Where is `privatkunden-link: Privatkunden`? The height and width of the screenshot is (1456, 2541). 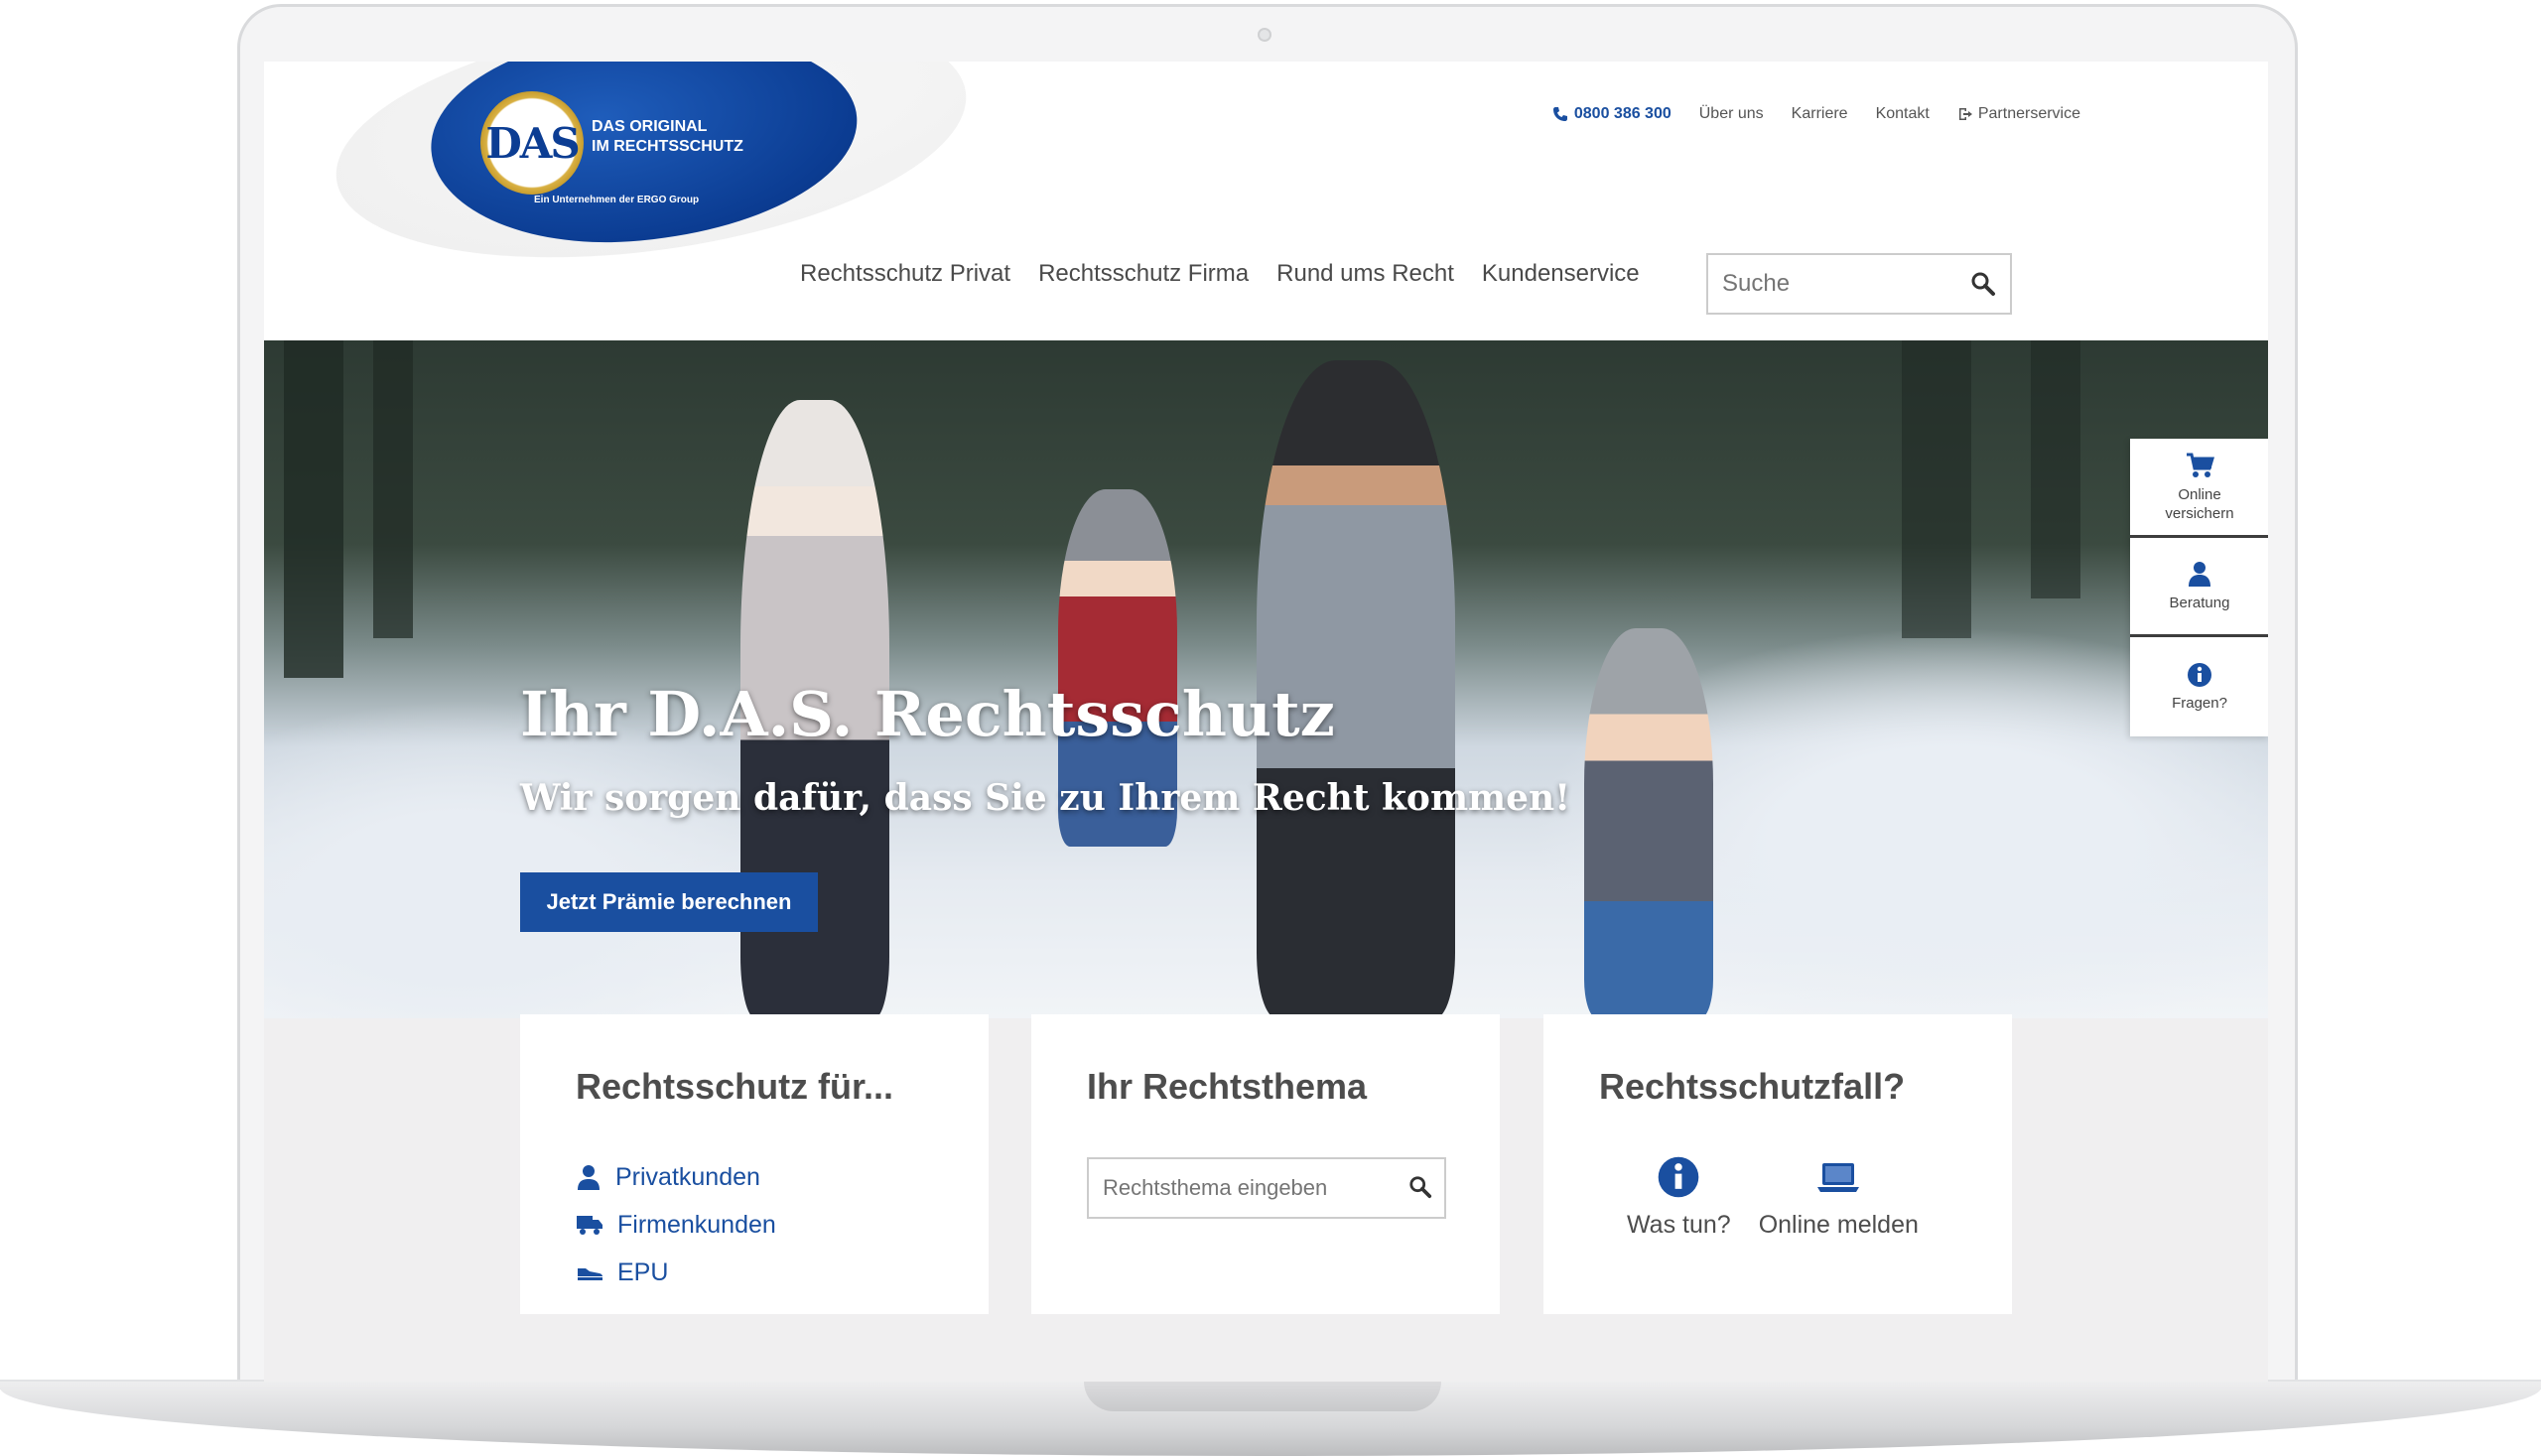 privatkunden-link: Privatkunden is located at coordinates (676, 1177).